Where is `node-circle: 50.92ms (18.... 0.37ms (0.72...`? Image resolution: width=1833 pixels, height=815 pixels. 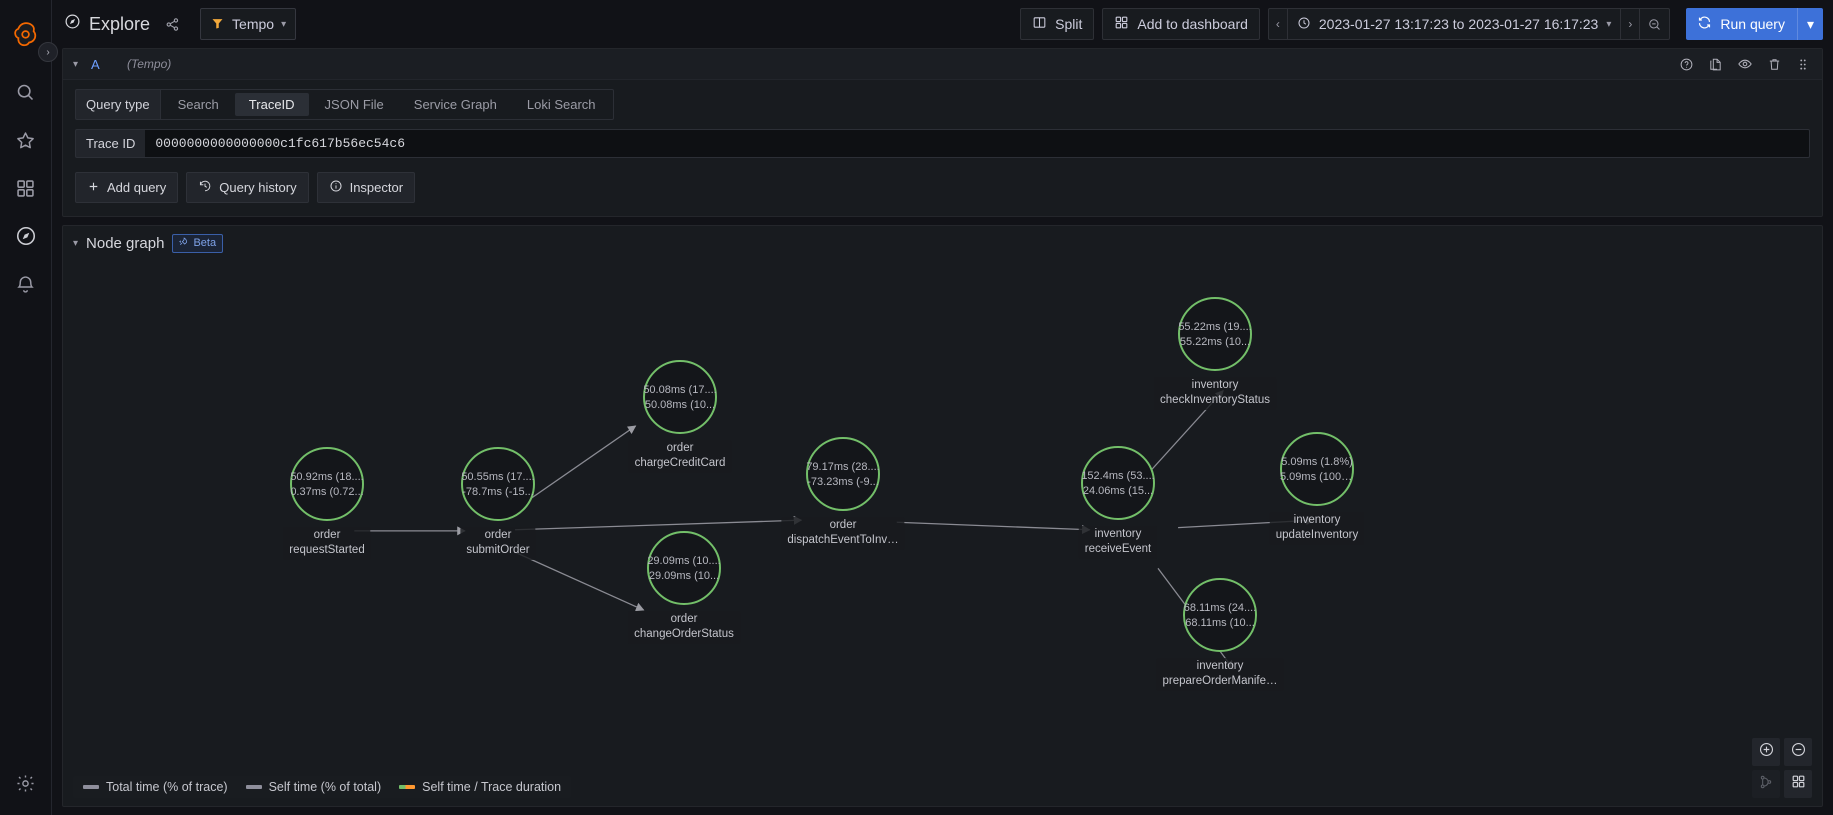 node-circle: 50.92ms (18.... 0.37ms (0.72... is located at coordinates (327, 484).